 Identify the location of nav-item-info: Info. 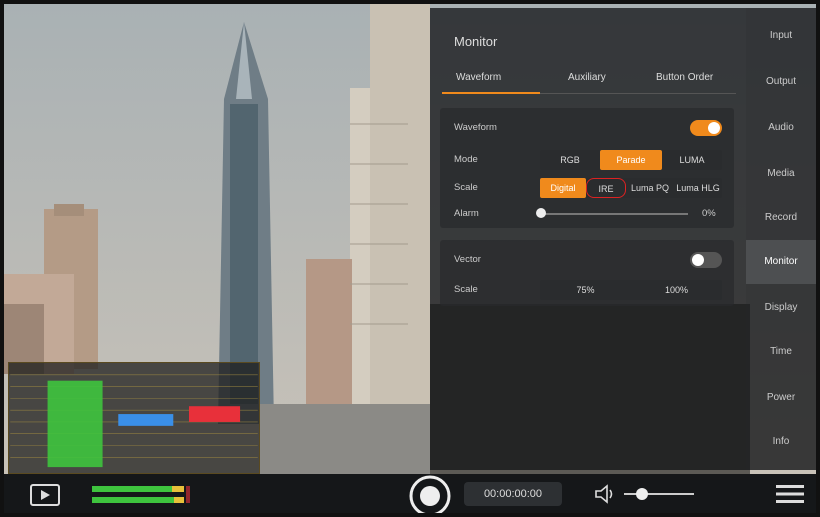
(781, 442).